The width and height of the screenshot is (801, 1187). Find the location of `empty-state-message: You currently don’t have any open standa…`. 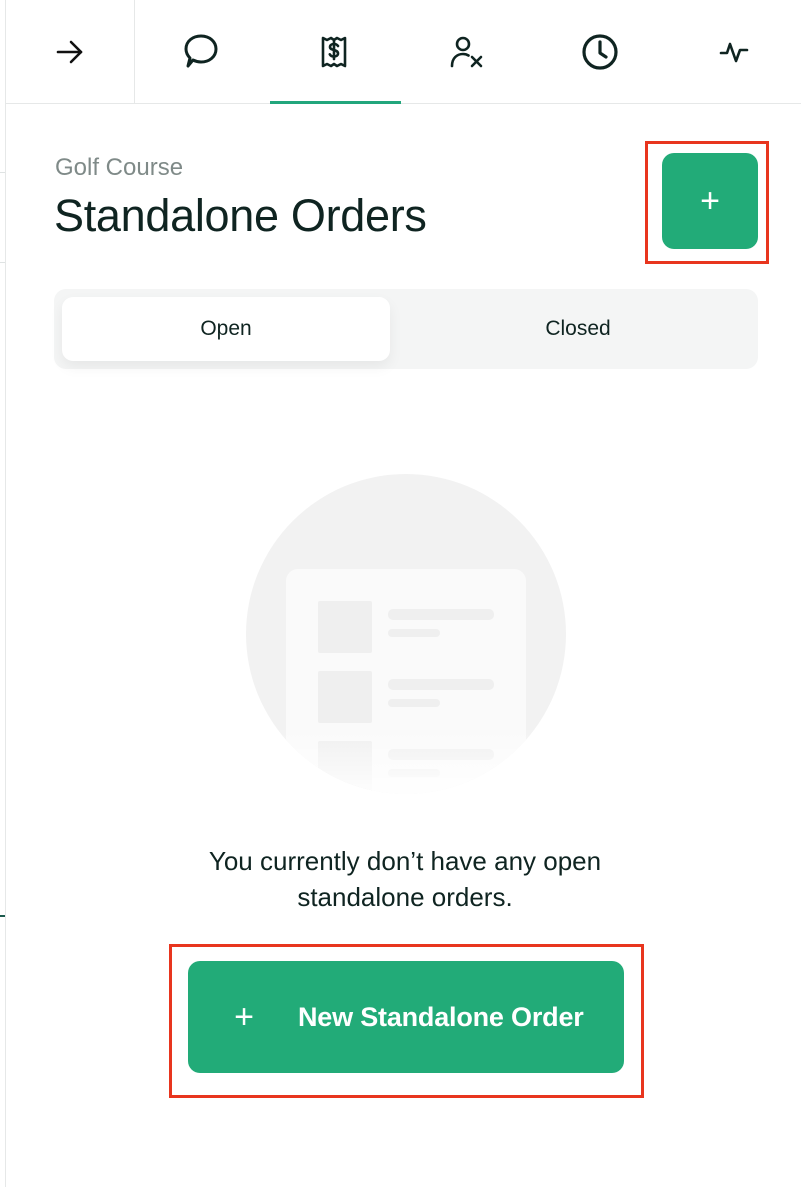

empty-state-message: You currently don’t have any open standa… is located at coordinates (405, 879).